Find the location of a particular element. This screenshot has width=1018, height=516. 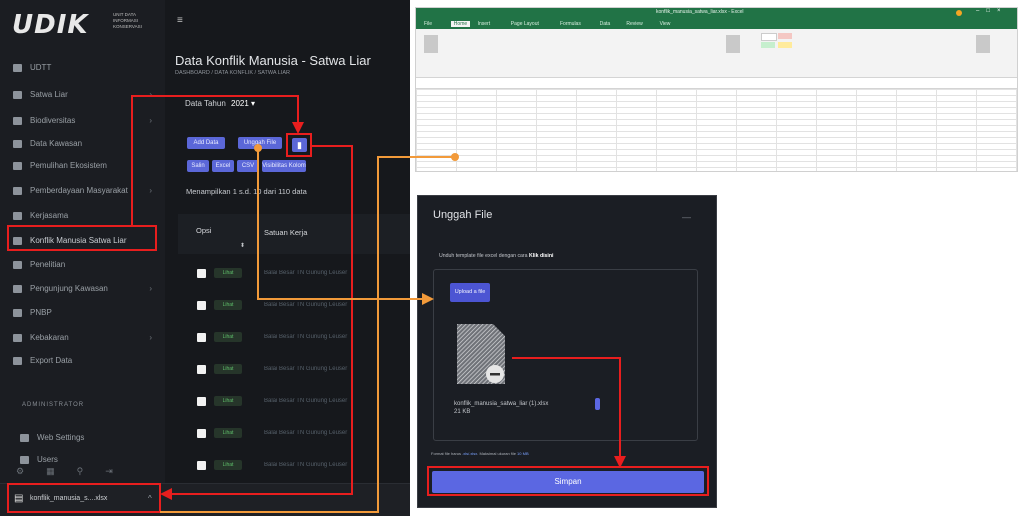

user-avatar-icon is located at coordinates (959, 13).